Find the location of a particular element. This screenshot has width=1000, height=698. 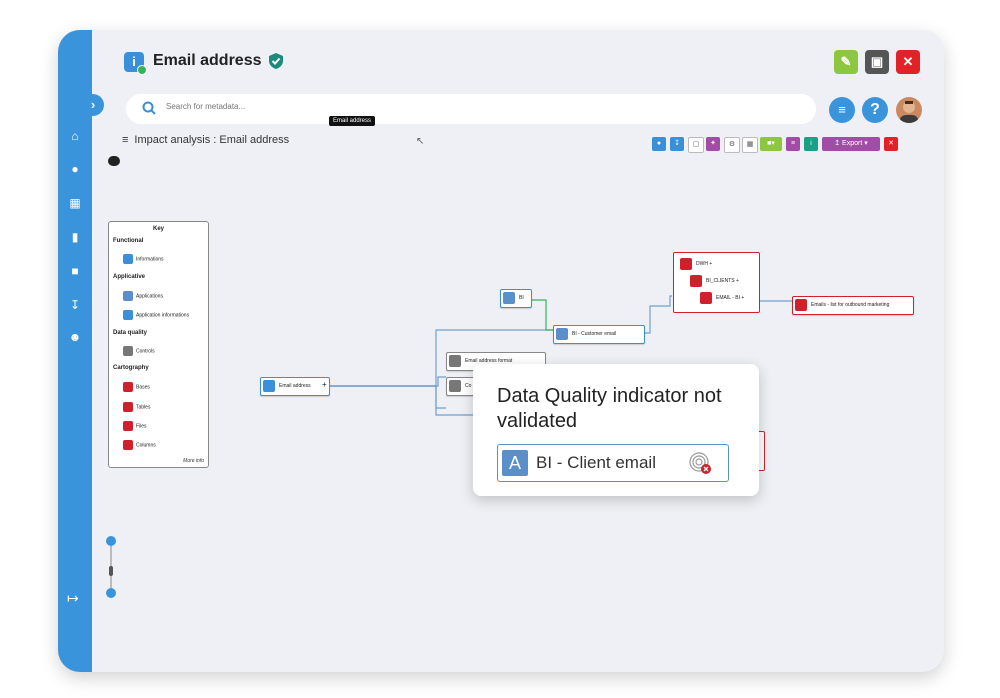

application-information-icon is located at coordinates (562, 334).